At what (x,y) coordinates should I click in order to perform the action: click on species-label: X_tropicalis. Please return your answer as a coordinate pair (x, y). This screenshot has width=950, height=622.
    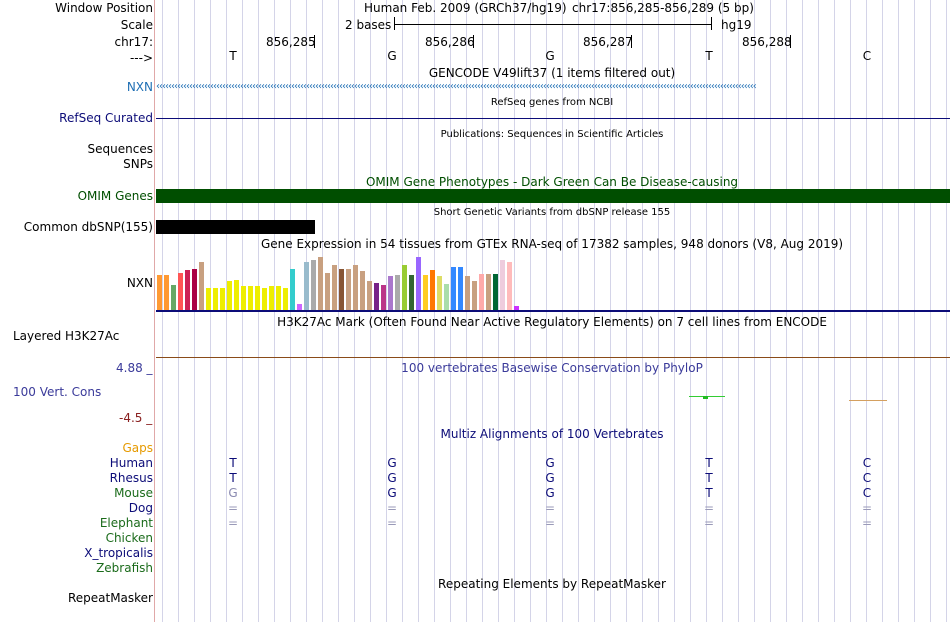
    Looking at the image, I should click on (118, 553).